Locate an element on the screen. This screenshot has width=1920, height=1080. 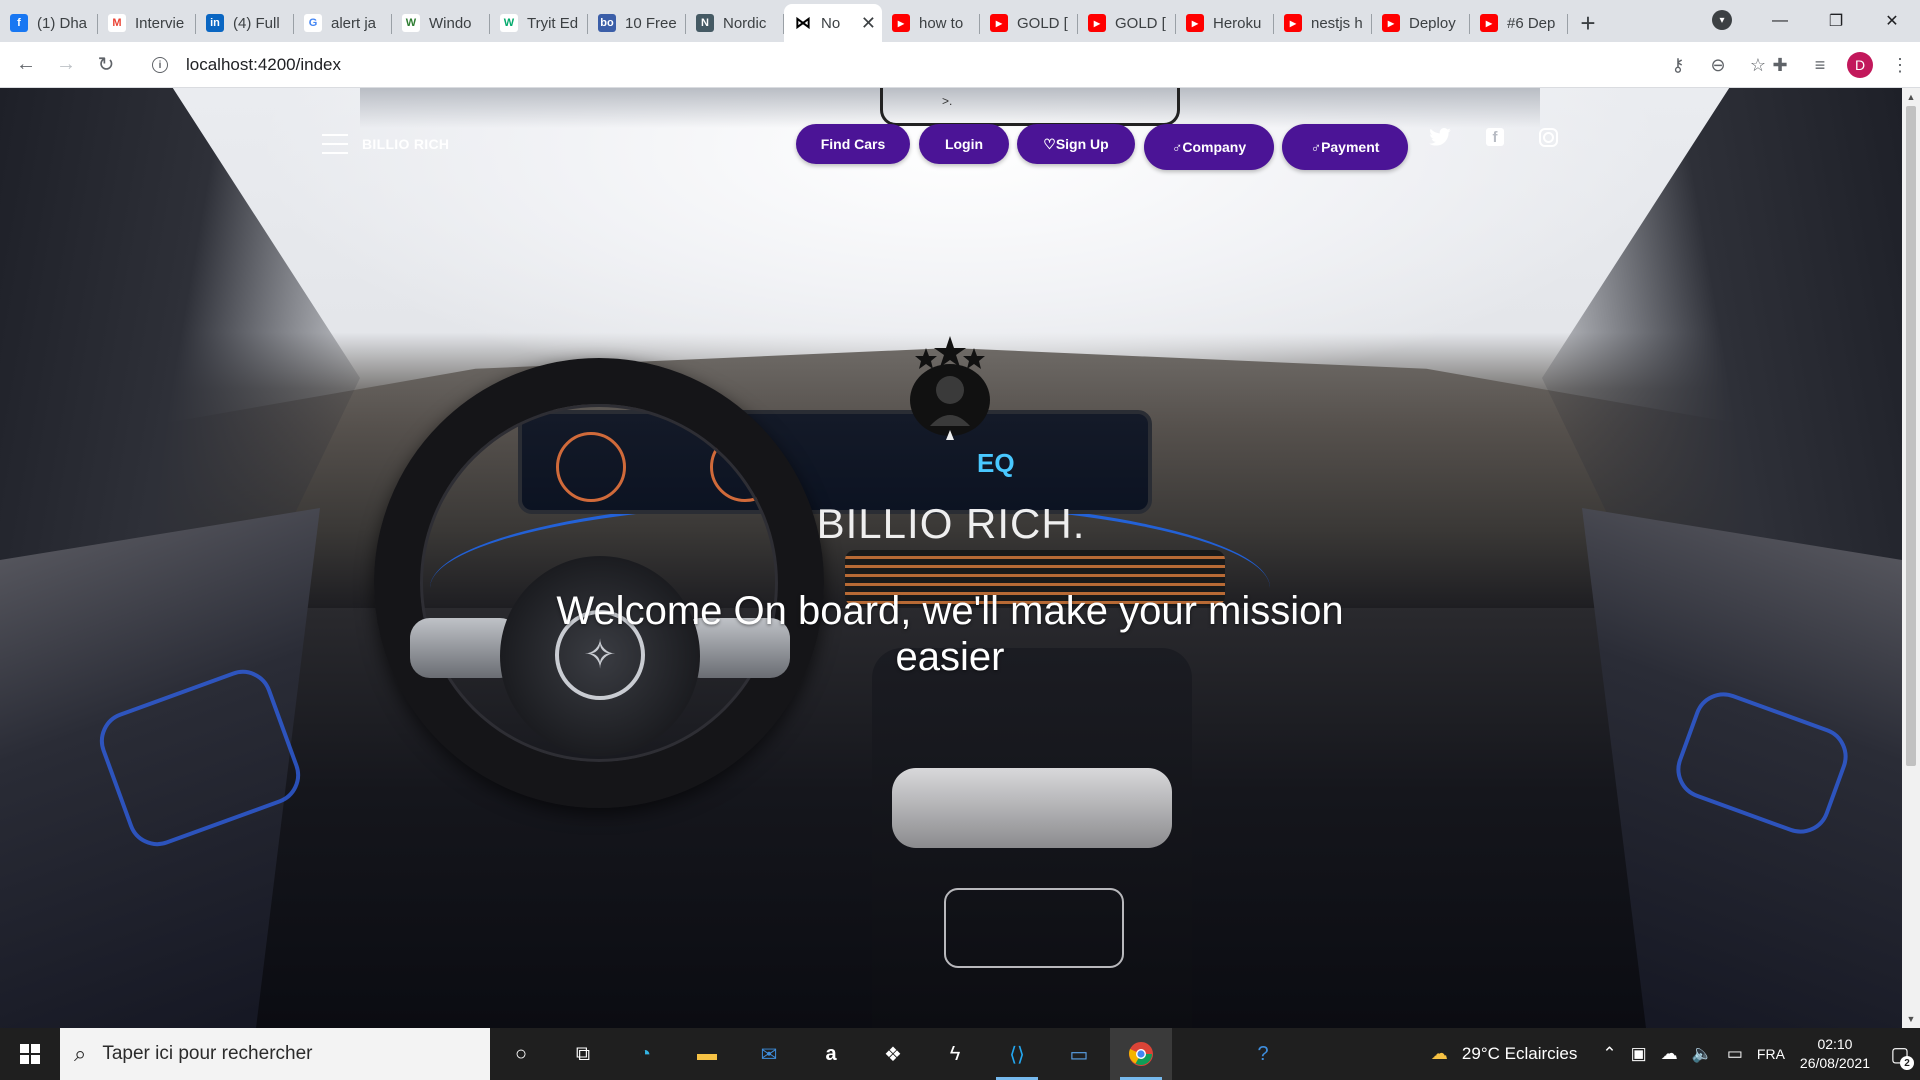
url-text: localhost:4200/index is located at coordinates (263, 65).